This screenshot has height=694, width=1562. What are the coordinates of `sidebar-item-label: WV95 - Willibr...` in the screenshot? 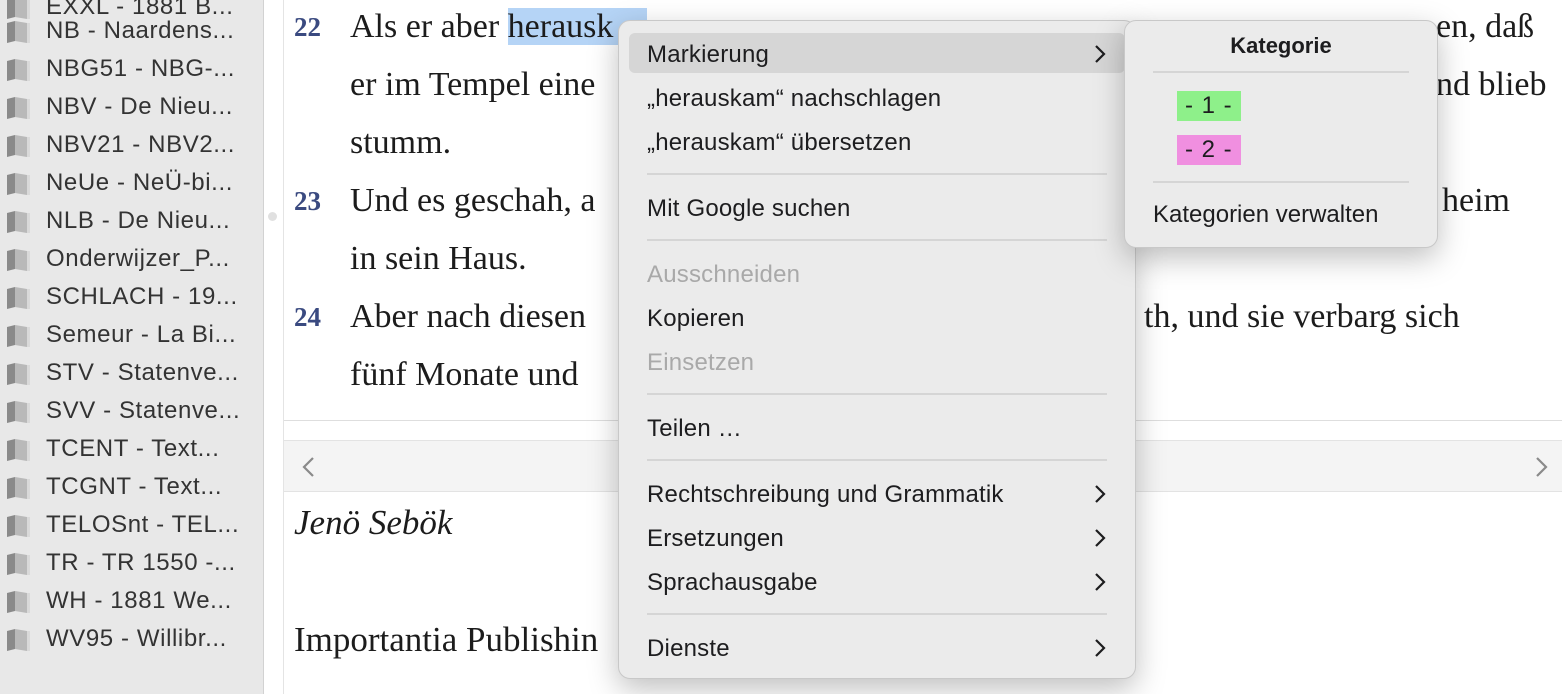 It's located at (136, 638).